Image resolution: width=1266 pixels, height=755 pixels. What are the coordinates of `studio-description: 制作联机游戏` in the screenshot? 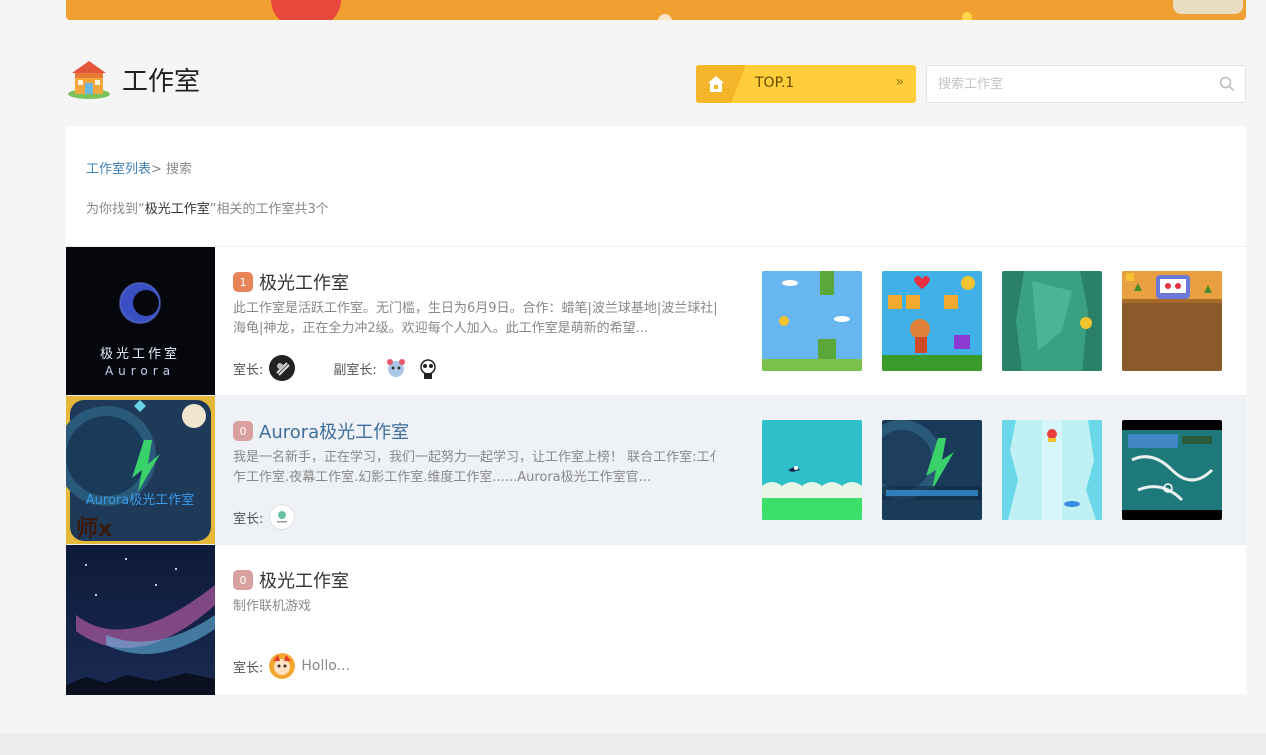 It's located at (272, 606).